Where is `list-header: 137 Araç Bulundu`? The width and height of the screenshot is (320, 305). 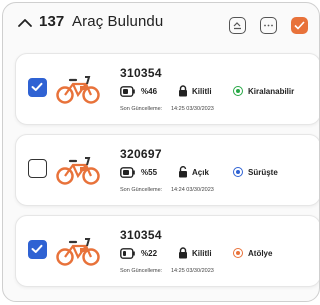 list-header: 137 Araç Bulundu is located at coordinates (161, 24).